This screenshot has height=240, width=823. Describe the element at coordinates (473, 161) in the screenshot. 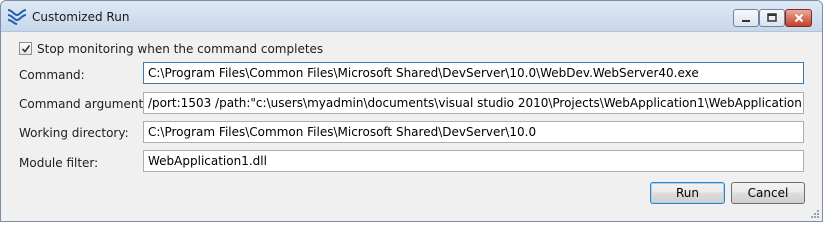

I see `module-filter-field: WebApplication1.dll` at that location.